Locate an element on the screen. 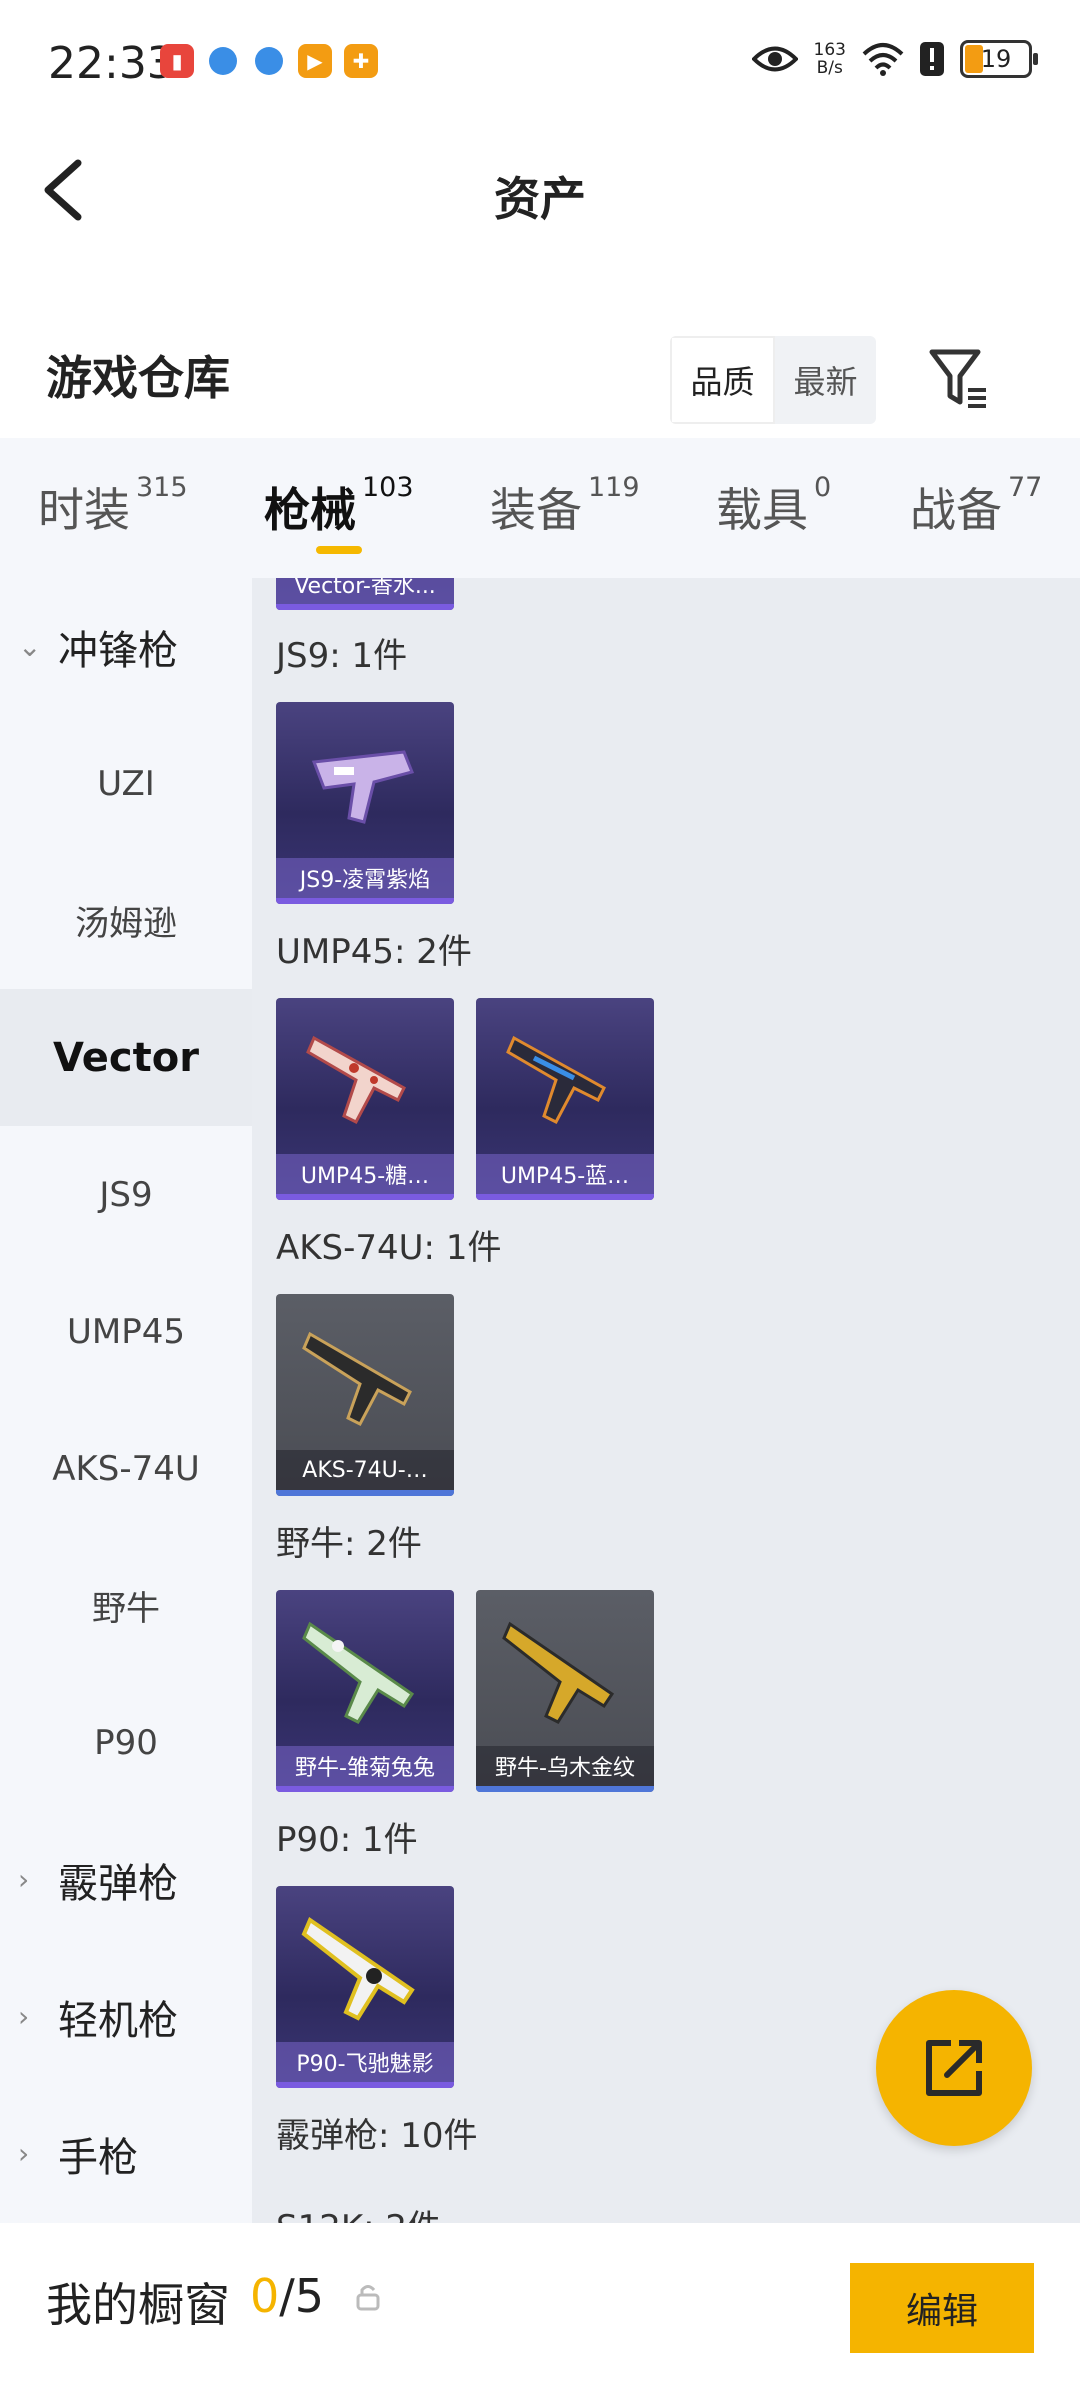 Image resolution: width=1080 pixels, height=2382 pixels. tab-label: 战备 is located at coordinates (956, 510).